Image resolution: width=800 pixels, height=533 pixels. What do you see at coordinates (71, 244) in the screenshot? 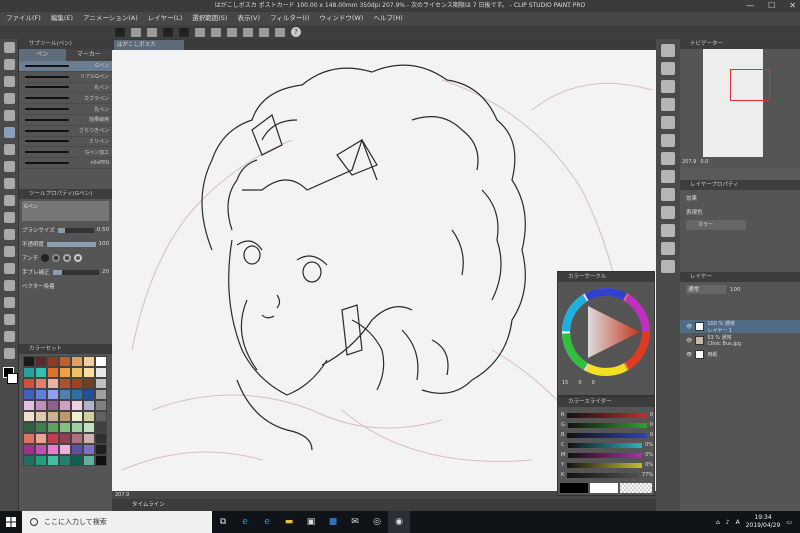
I see `opacity-slider` at bounding box center [71, 244].